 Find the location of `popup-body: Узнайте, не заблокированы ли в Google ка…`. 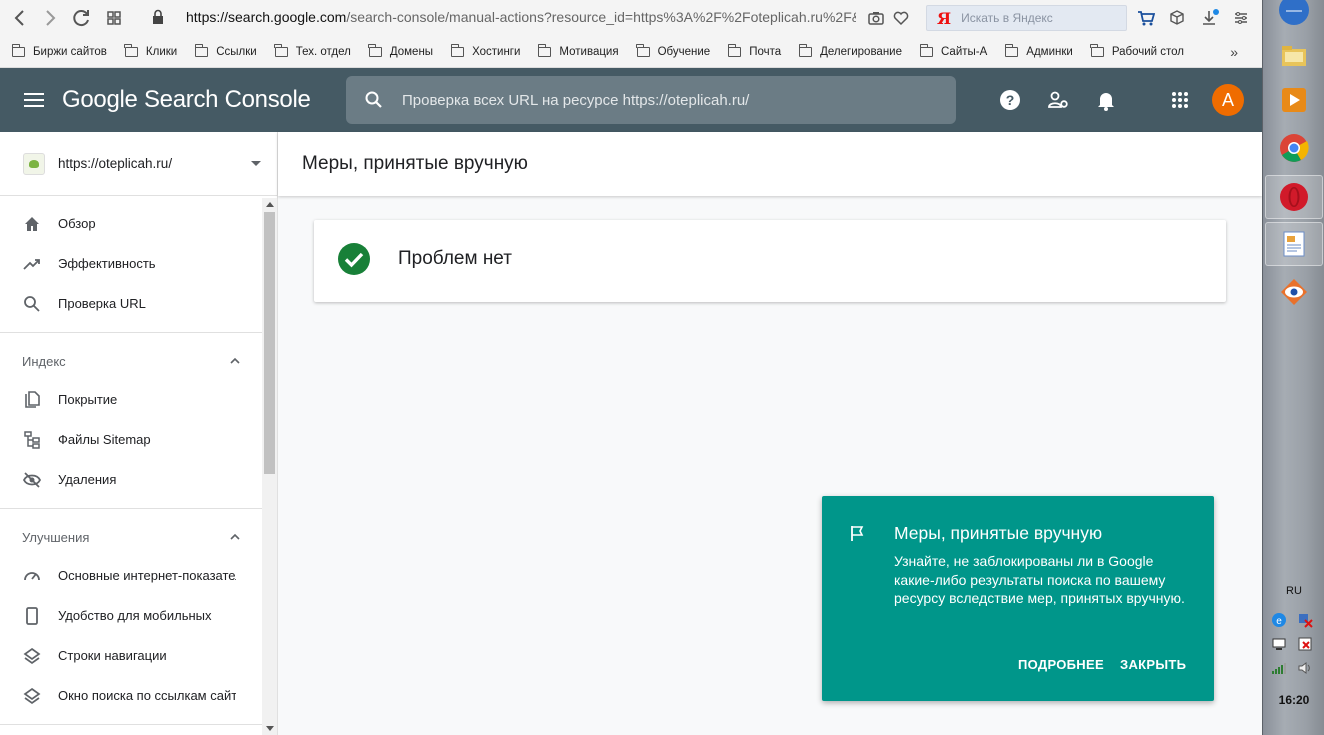

popup-body: Узнайте, не заблокированы ли в Google ка… is located at coordinates (1039, 579).